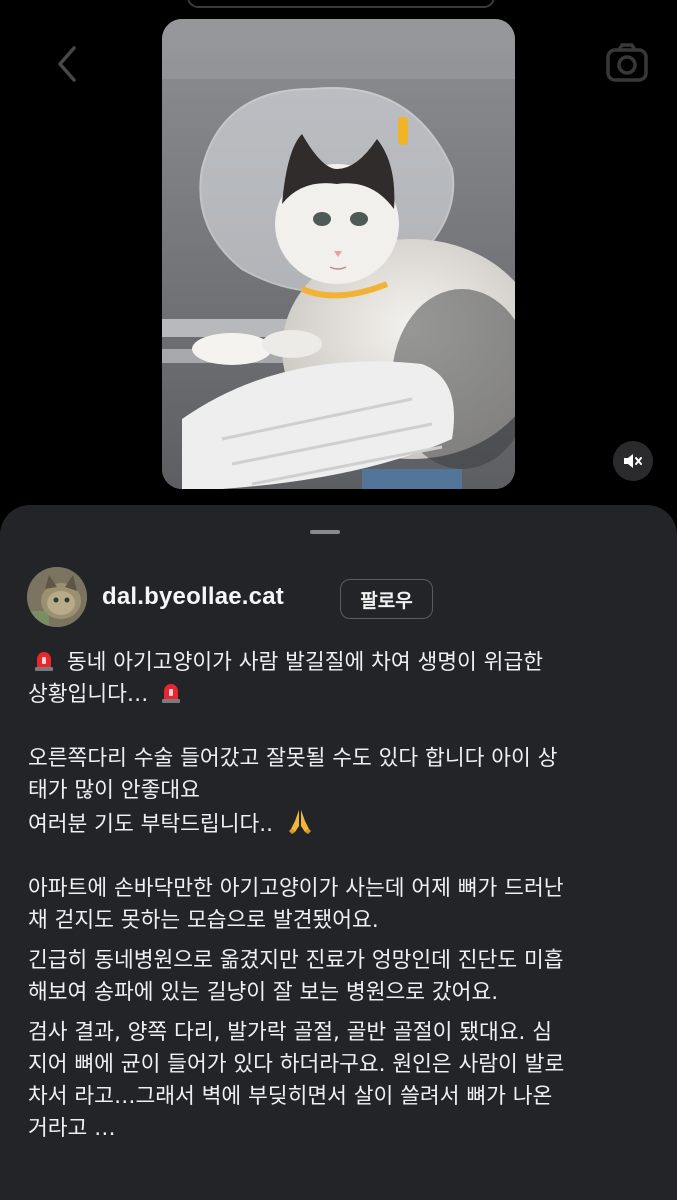 The width and height of the screenshot is (677, 1200). Describe the element at coordinates (290, 1096) in the screenshot. I see `caption-line: 차서 라고…그래서 벽에 부딪히면서 살이 쓸려서 뼈가 나온` at that location.